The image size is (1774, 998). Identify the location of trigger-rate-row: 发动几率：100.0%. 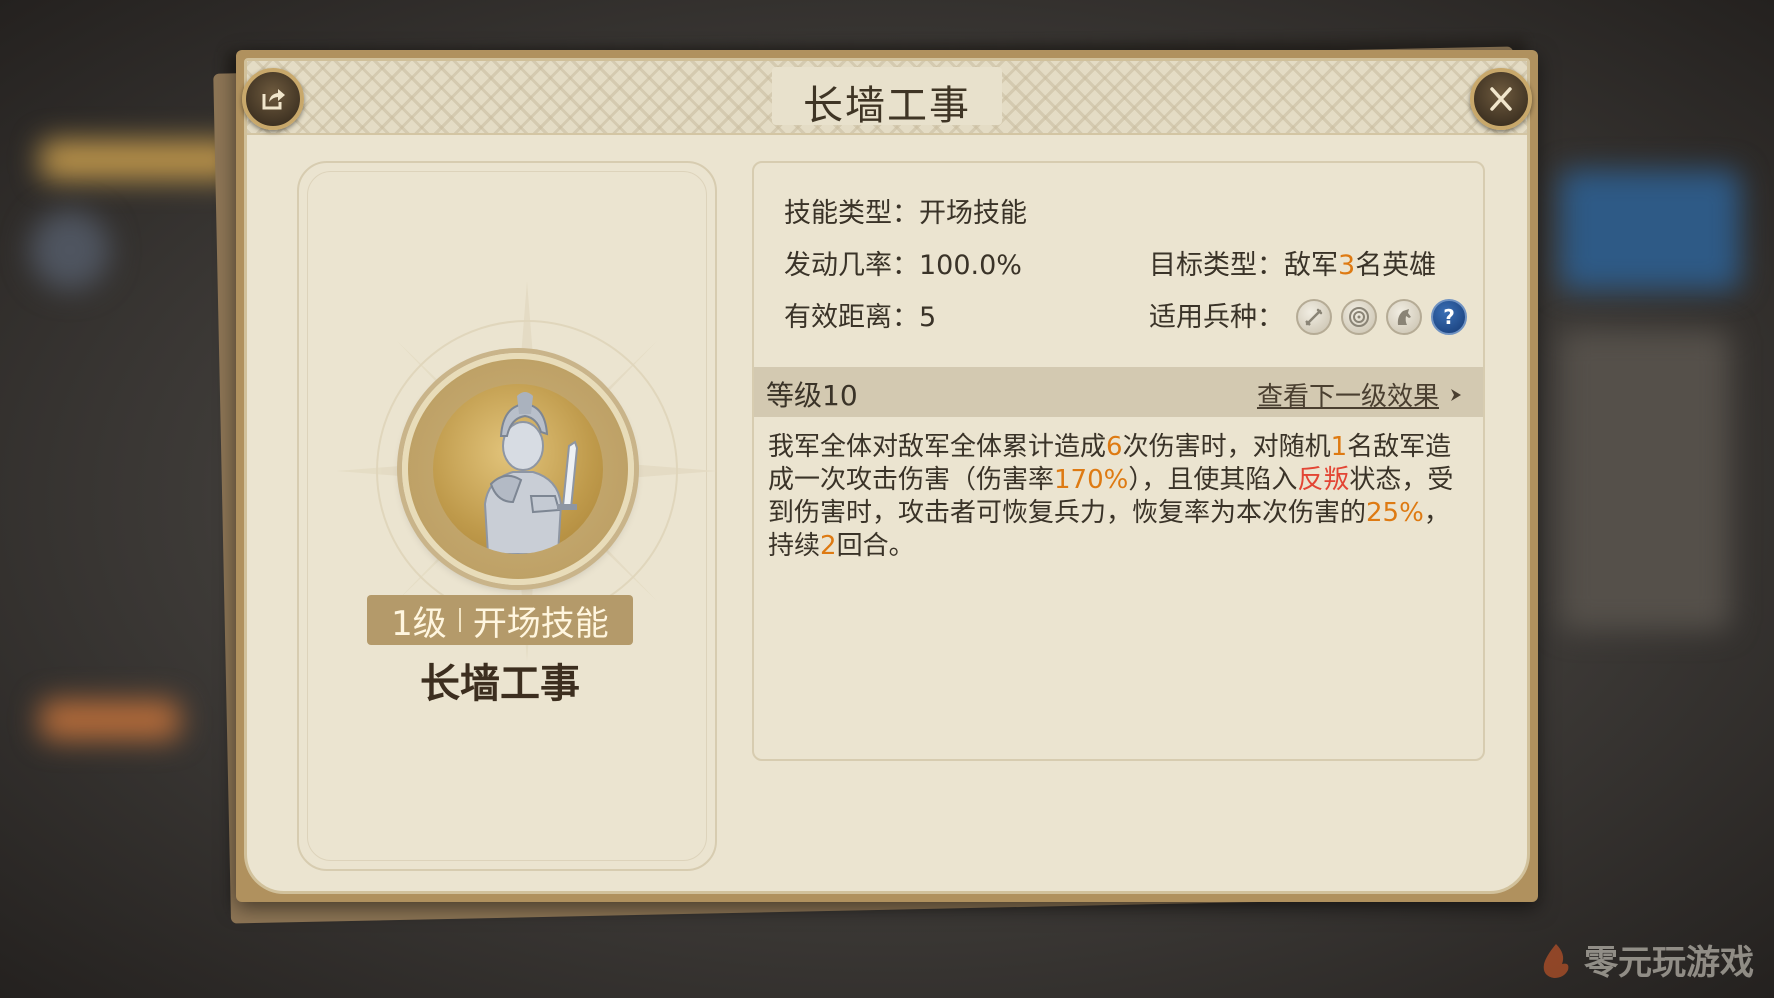
(903, 262).